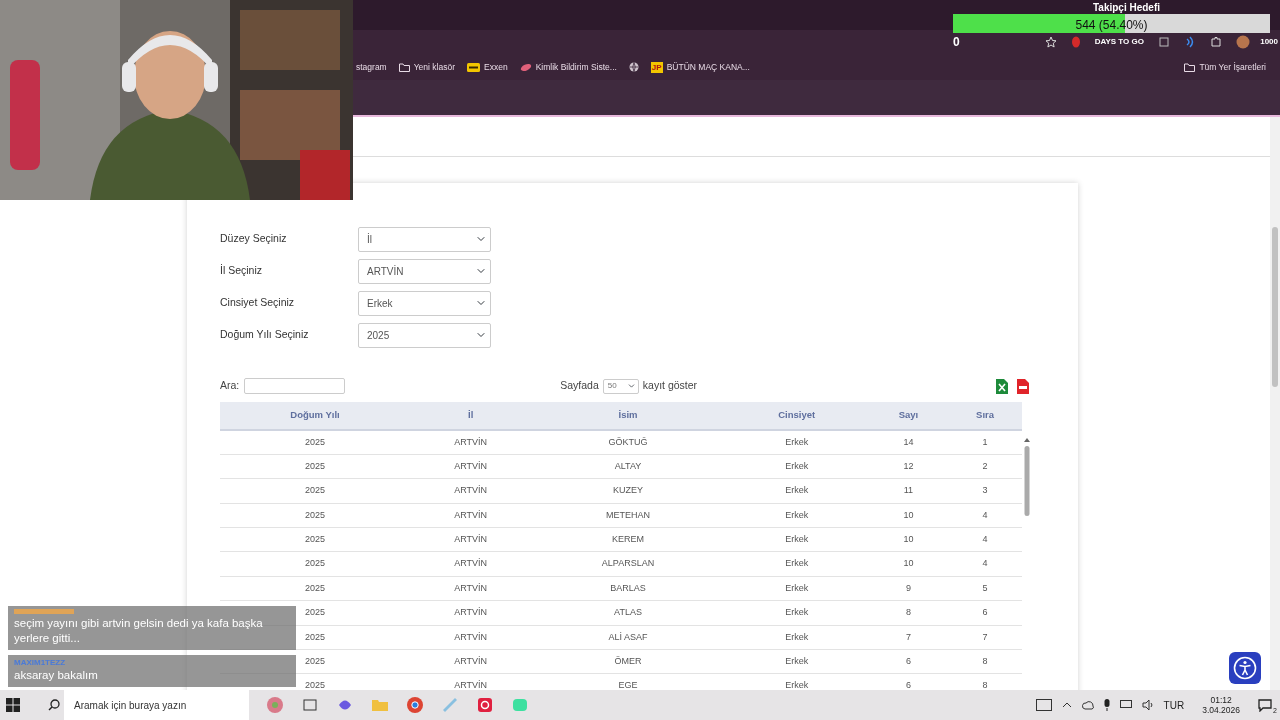  I want to click on microphone-icon, so click(1106, 705).